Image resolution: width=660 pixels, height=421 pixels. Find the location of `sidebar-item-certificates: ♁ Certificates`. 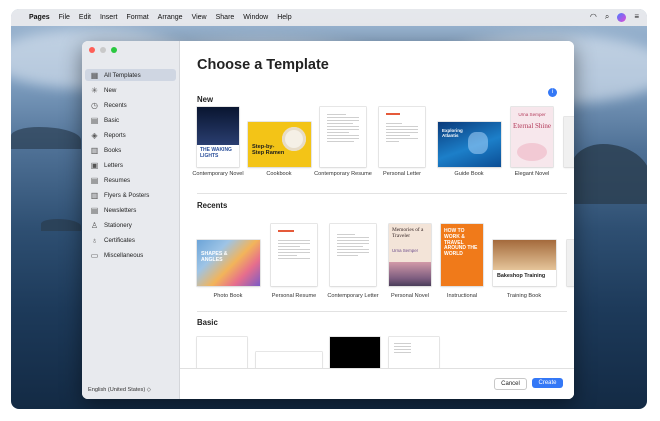

sidebar-item-certificates: ♁ Certificates is located at coordinates (130, 240).